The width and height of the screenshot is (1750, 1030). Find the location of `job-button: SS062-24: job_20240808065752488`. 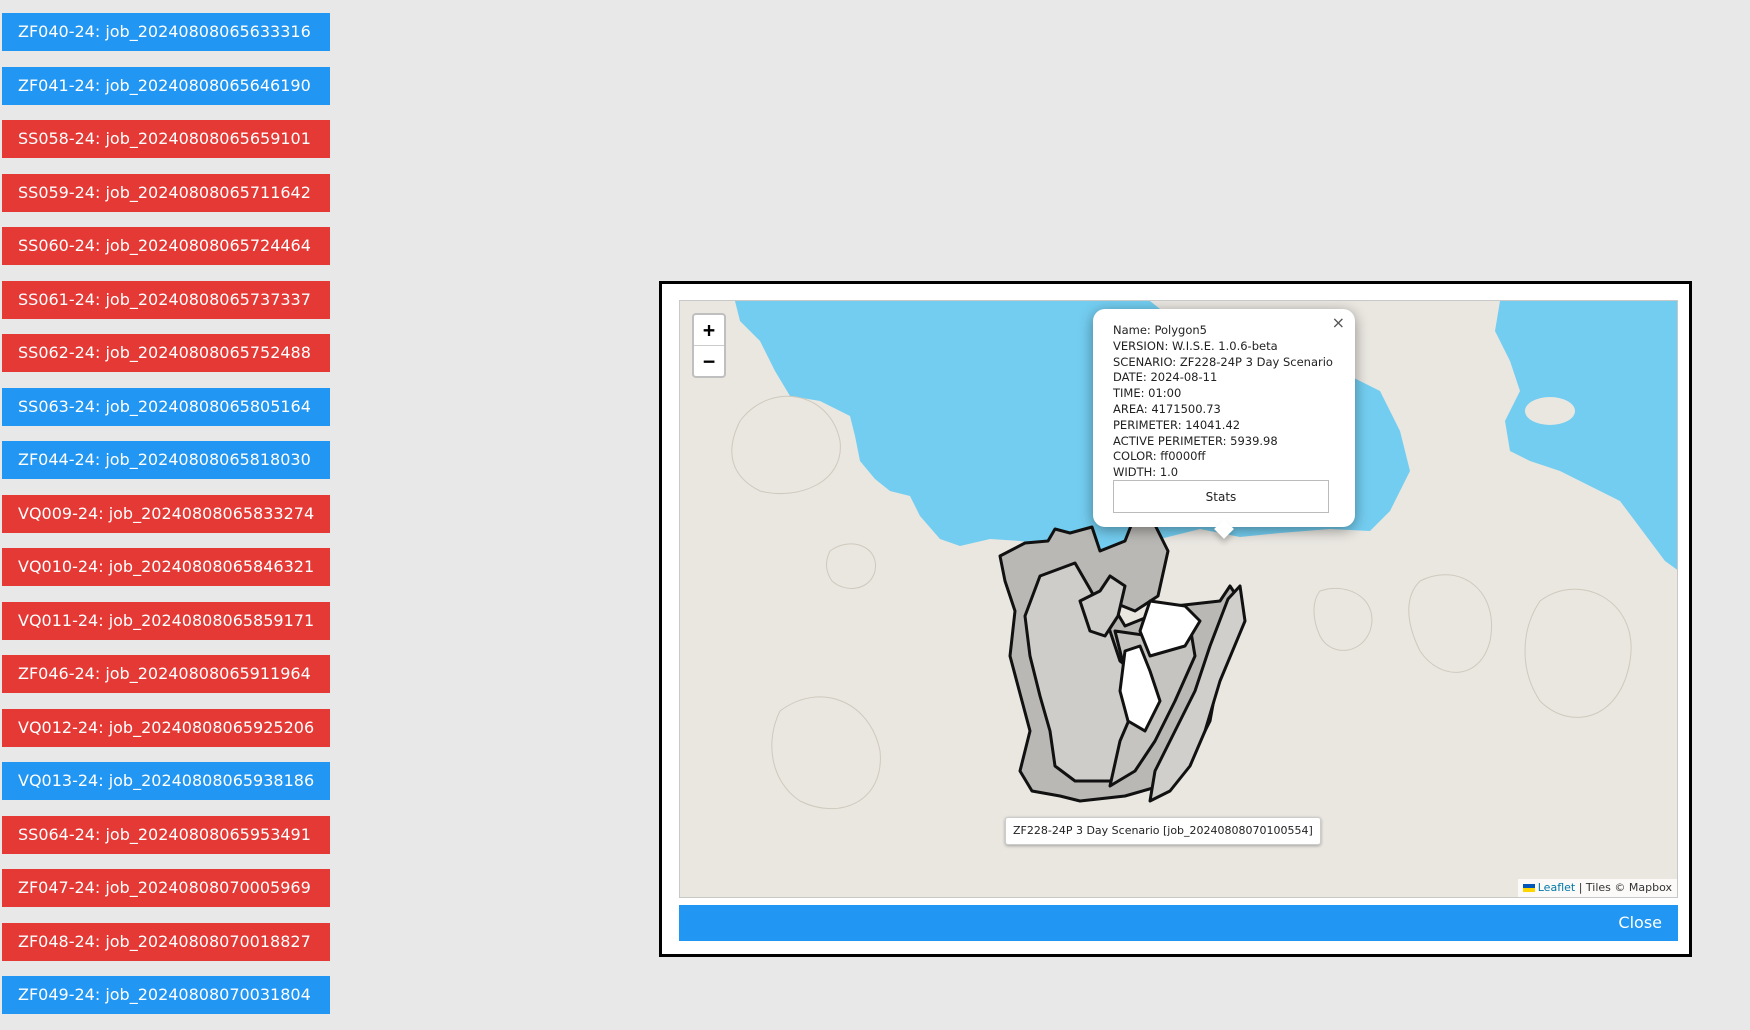

job-button: SS062-24: job_20240808065752488 is located at coordinates (166, 353).